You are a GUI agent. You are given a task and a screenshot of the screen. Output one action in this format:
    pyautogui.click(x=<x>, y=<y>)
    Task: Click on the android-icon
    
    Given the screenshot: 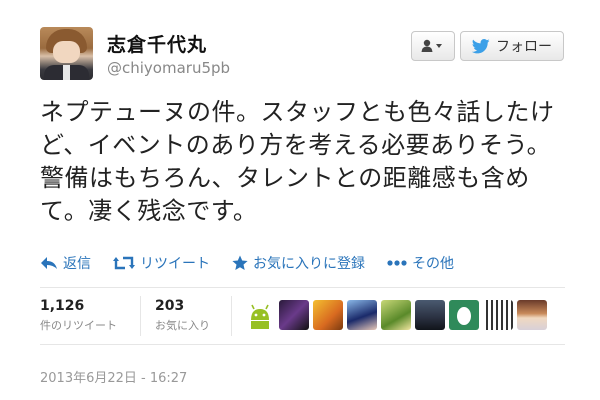 What is the action you would take?
    pyautogui.click(x=260, y=315)
    